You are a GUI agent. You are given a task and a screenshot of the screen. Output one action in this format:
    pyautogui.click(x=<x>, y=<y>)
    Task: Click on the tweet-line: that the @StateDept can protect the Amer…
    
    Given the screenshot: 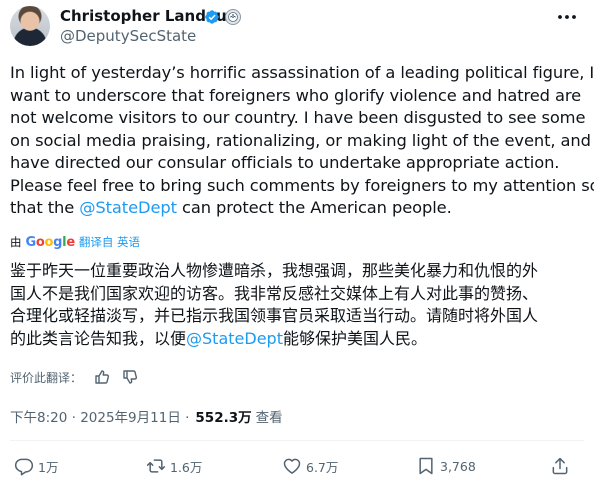 What is the action you would take?
    pyautogui.click(x=298, y=208)
    